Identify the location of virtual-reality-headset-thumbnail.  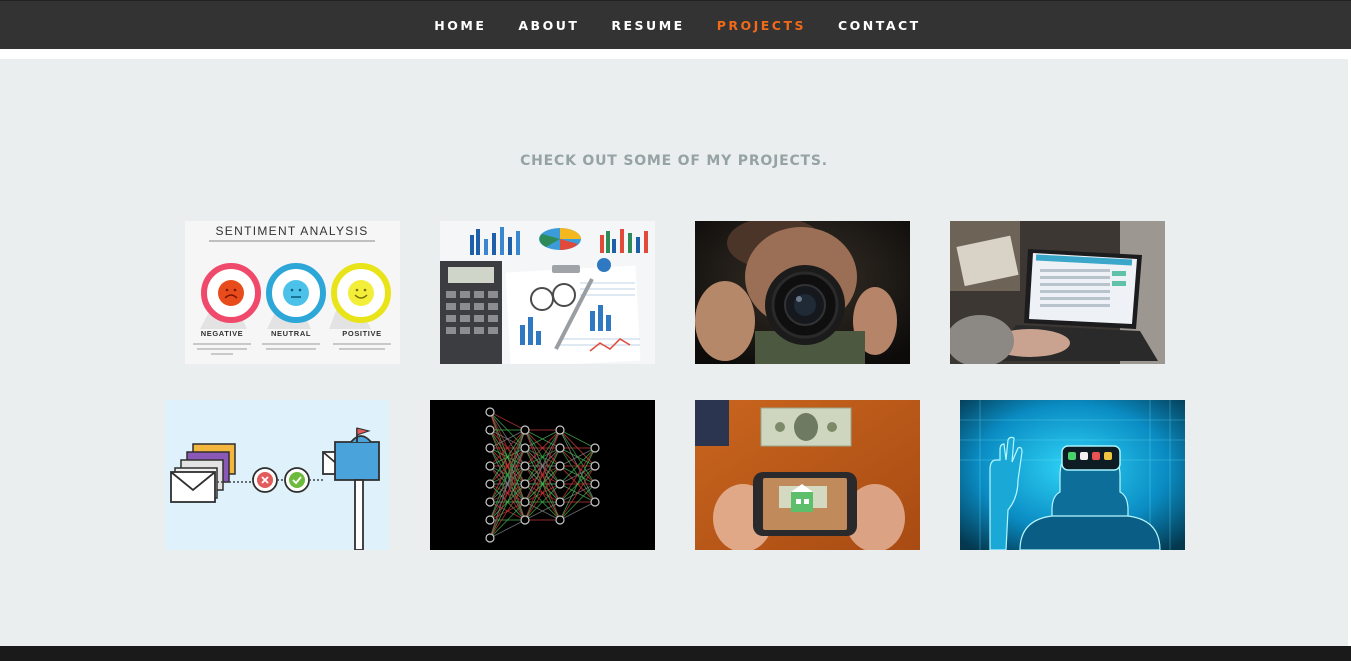
(1072, 475).